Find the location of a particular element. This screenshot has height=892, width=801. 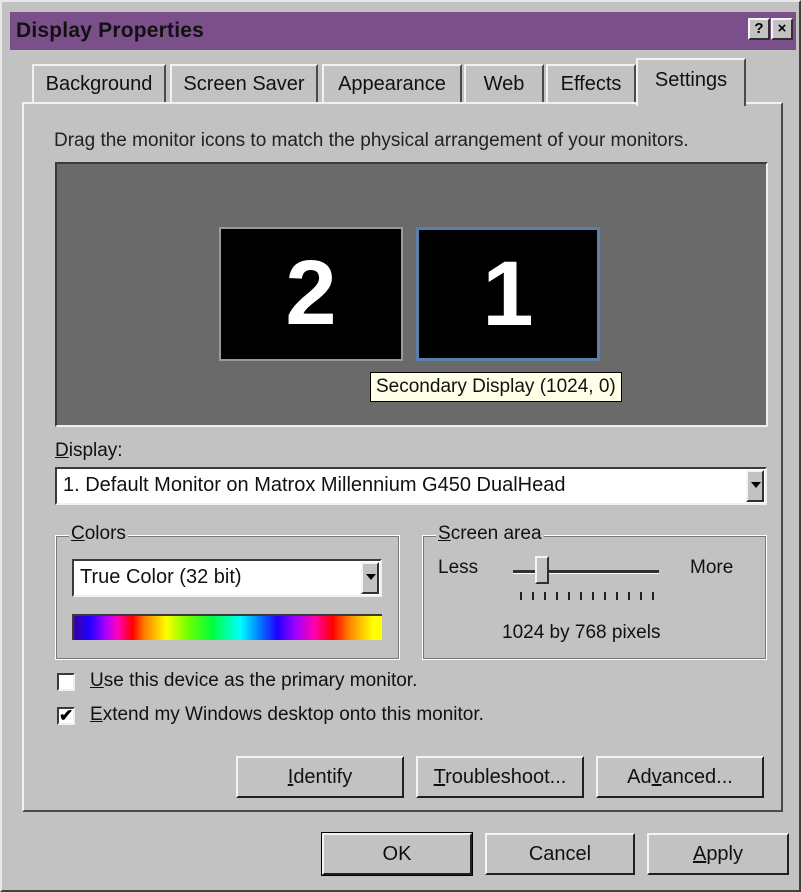

screen-area-legend: Screen area is located at coordinates (490, 534).